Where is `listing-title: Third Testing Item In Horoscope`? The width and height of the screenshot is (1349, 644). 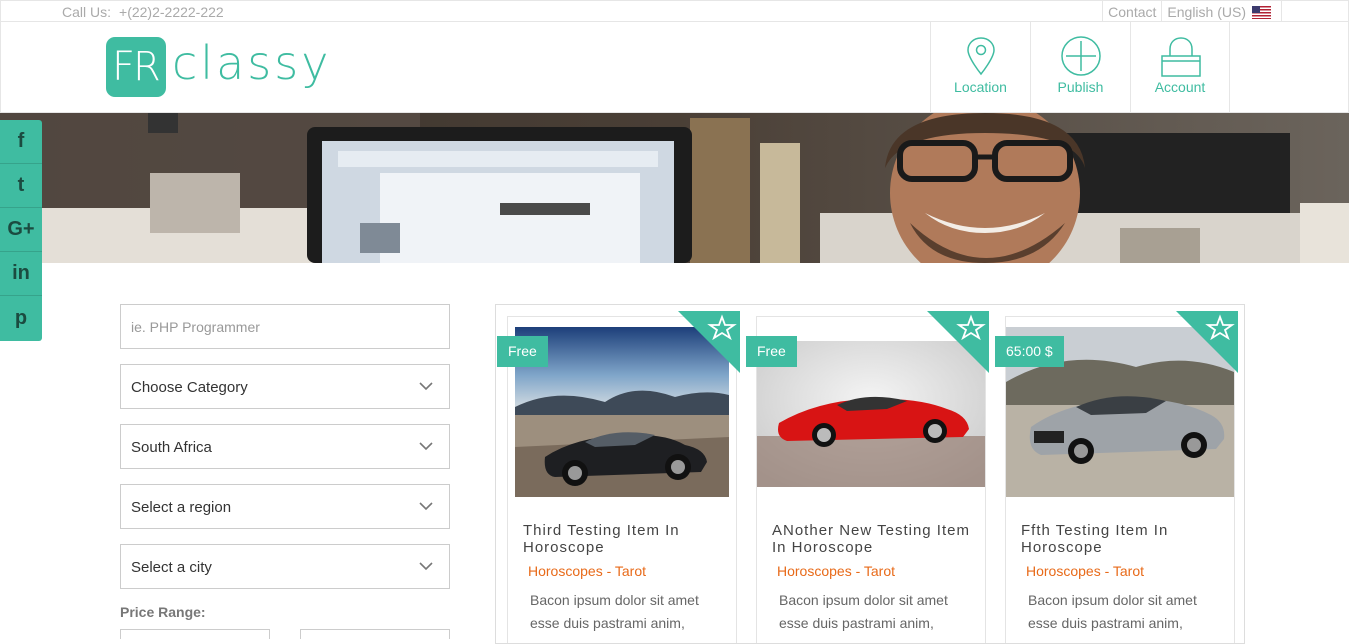 listing-title: Third Testing Item In Horoscope is located at coordinates (623, 539).